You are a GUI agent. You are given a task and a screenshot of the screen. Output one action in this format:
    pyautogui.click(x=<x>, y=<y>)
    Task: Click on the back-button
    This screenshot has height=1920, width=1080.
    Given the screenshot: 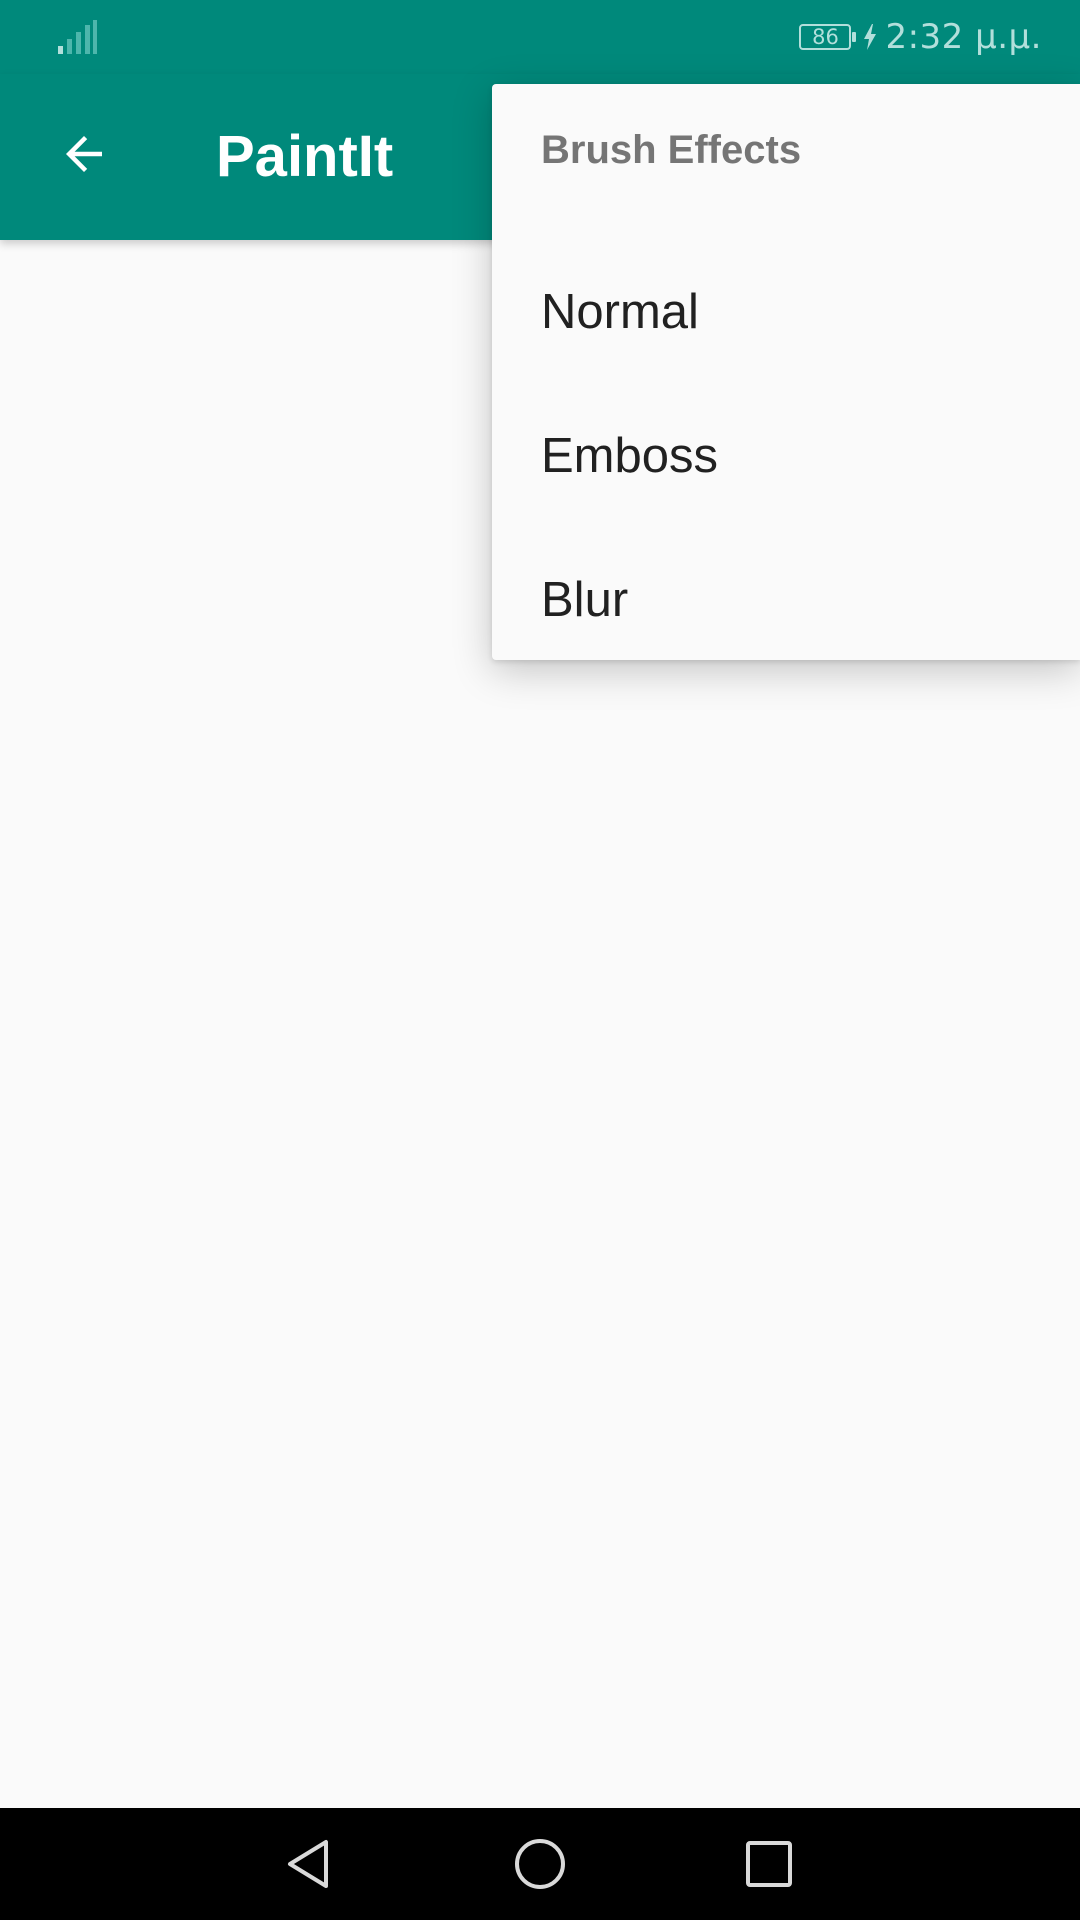 What is the action you would take?
    pyautogui.click(x=84, y=154)
    